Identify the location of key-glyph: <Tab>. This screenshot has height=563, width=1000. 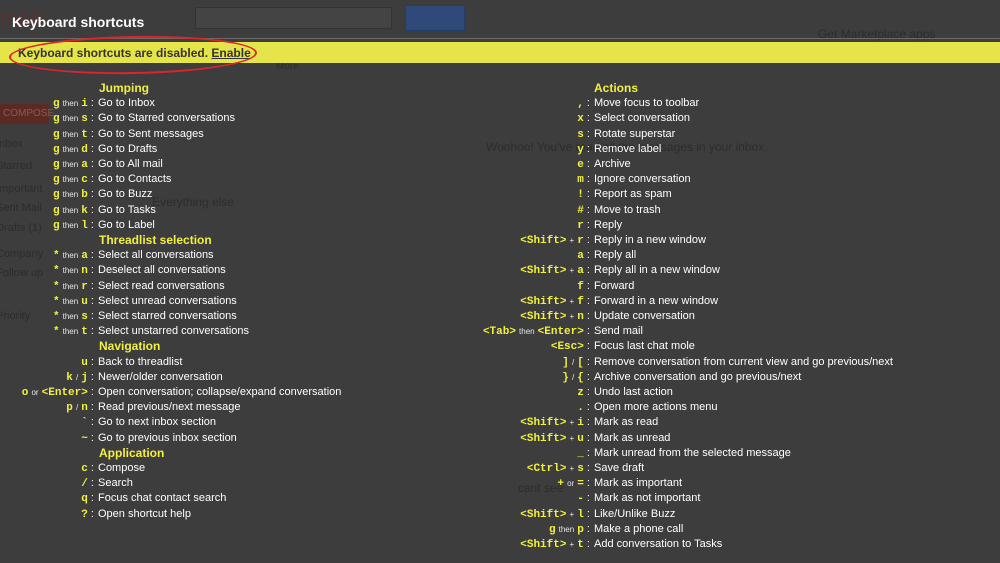
(499, 332).